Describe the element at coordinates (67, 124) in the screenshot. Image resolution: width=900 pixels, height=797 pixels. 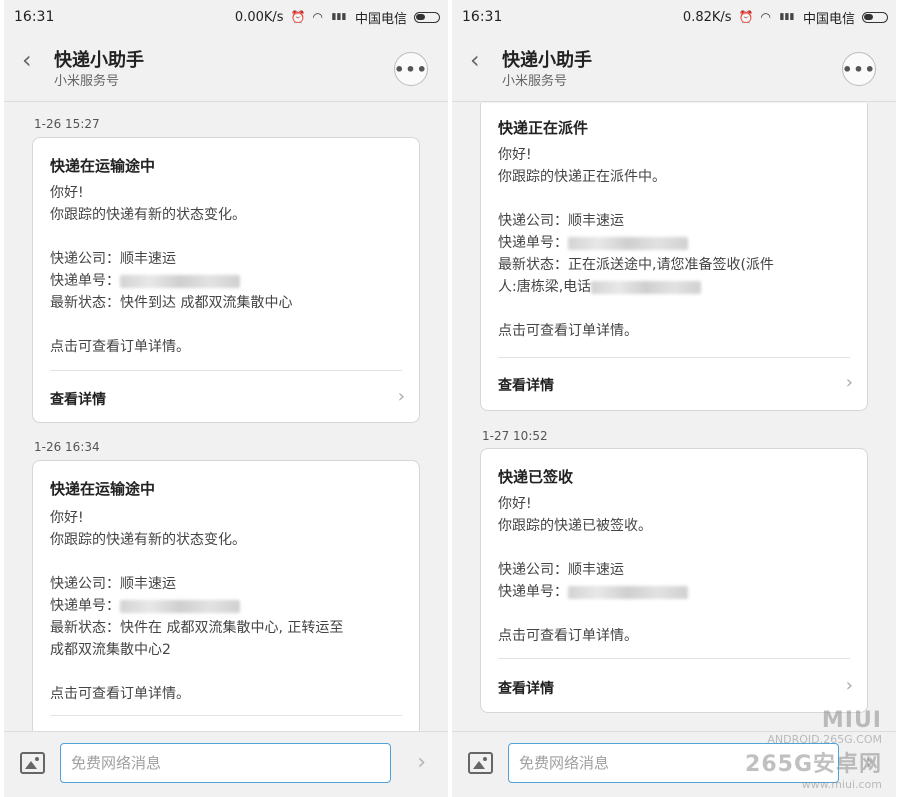
I see `message-timestamp: 1-26 15:27` at that location.